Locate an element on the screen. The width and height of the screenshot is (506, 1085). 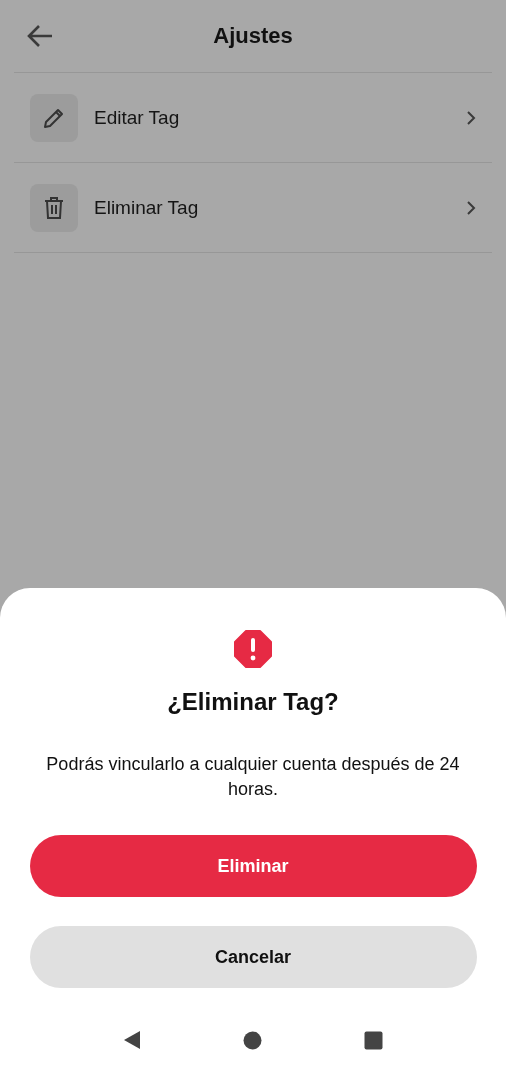
back-icon is located at coordinates (132, 1040).